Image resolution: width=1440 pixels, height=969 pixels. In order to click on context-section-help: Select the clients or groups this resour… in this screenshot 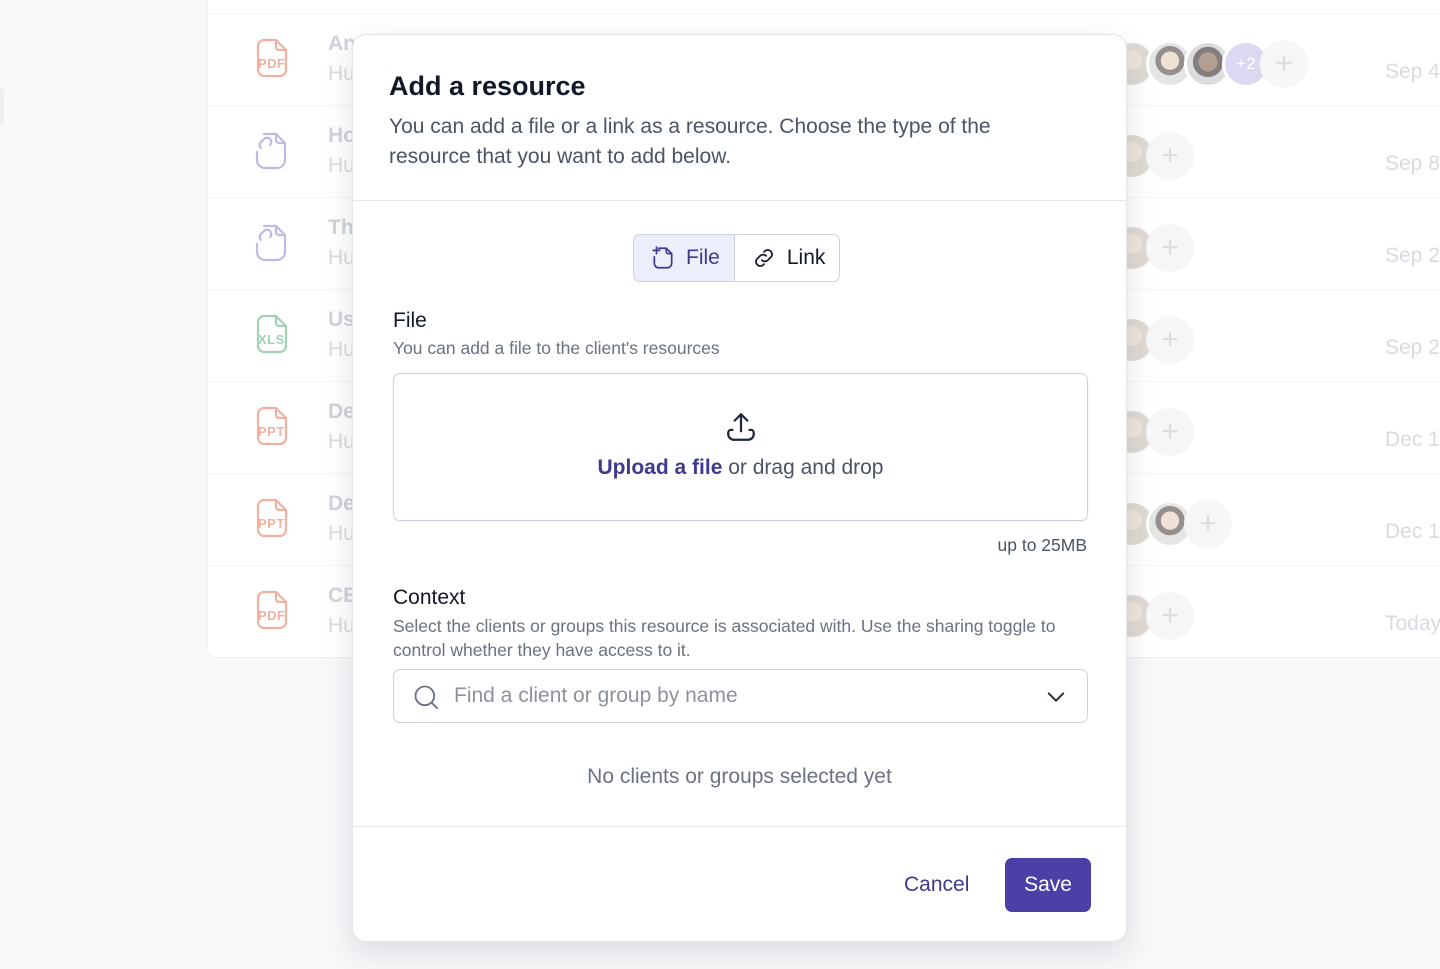, I will do `click(724, 638)`.